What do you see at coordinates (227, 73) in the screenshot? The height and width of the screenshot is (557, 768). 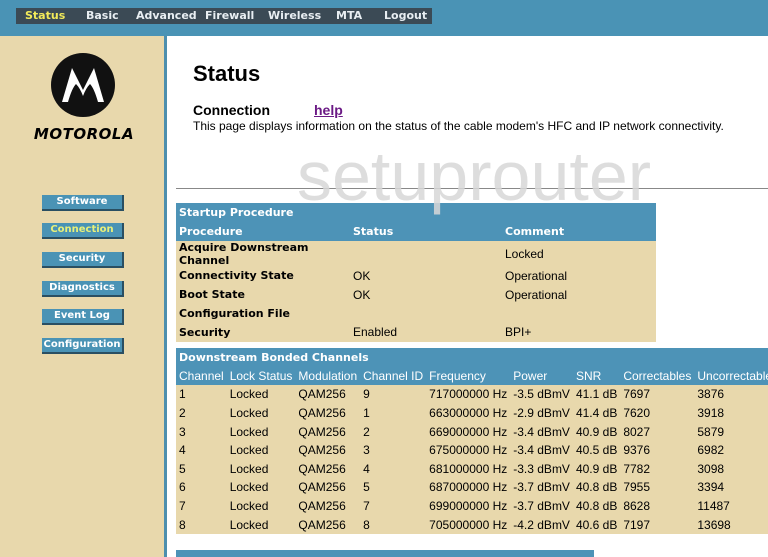 I see `page-title: Status` at bounding box center [227, 73].